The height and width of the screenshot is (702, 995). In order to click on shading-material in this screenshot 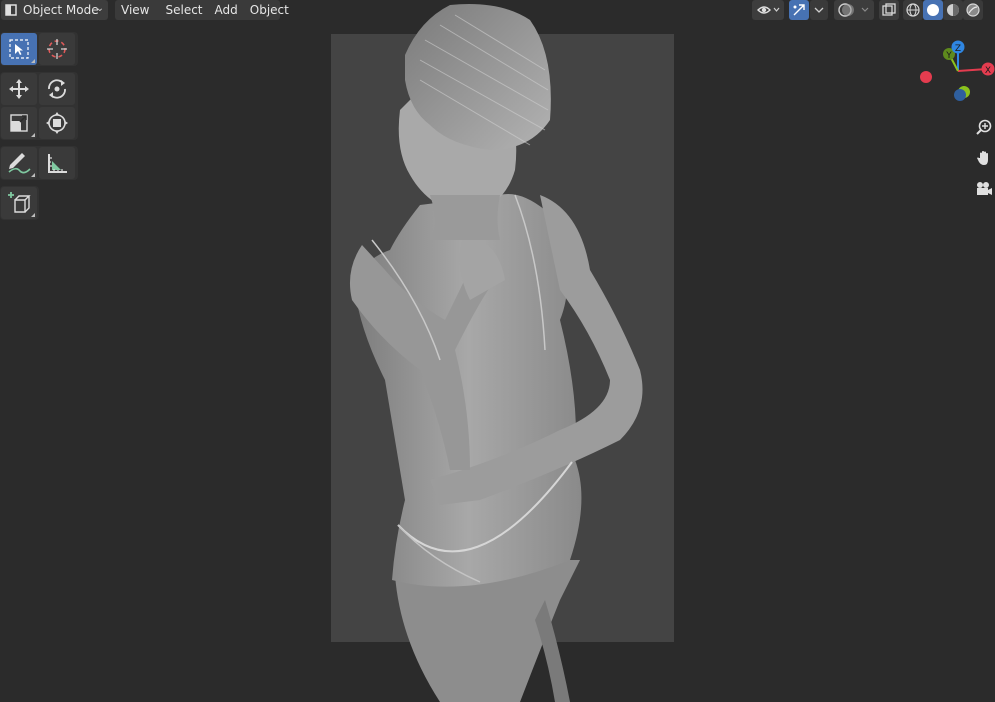, I will do `click(953, 10)`.